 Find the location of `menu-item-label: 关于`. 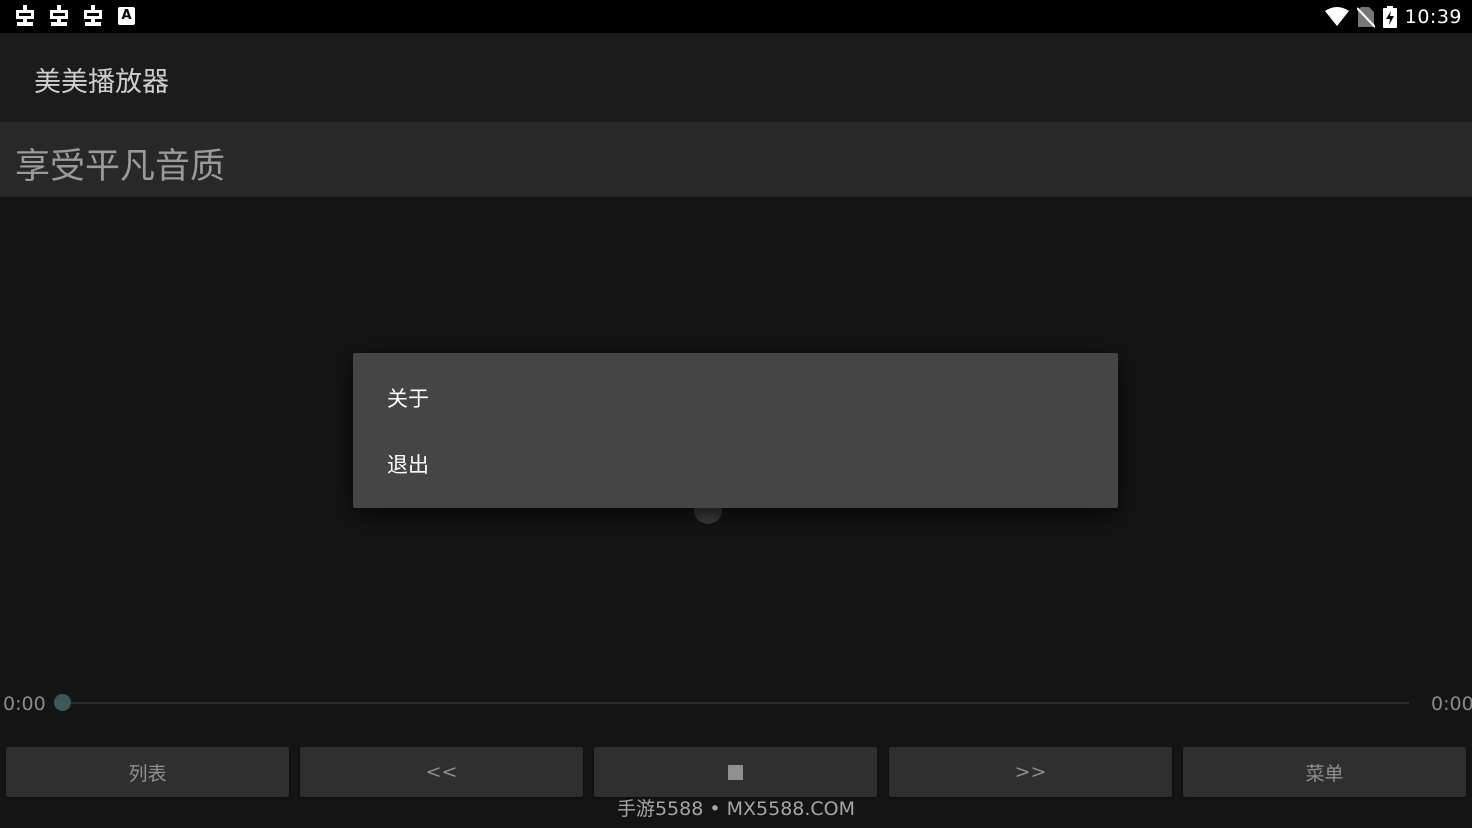

menu-item-label: 关于 is located at coordinates (408, 399).